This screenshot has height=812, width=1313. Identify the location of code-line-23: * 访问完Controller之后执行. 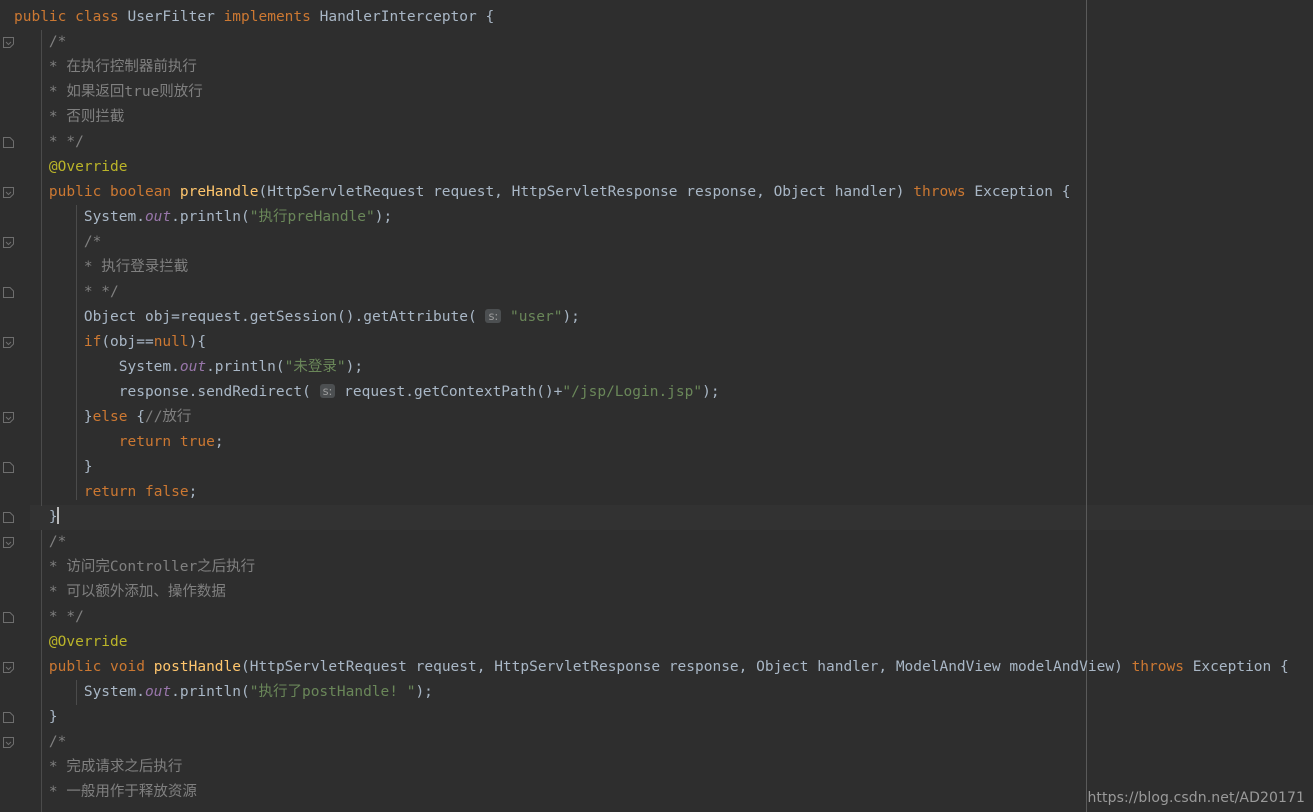
(135, 567).